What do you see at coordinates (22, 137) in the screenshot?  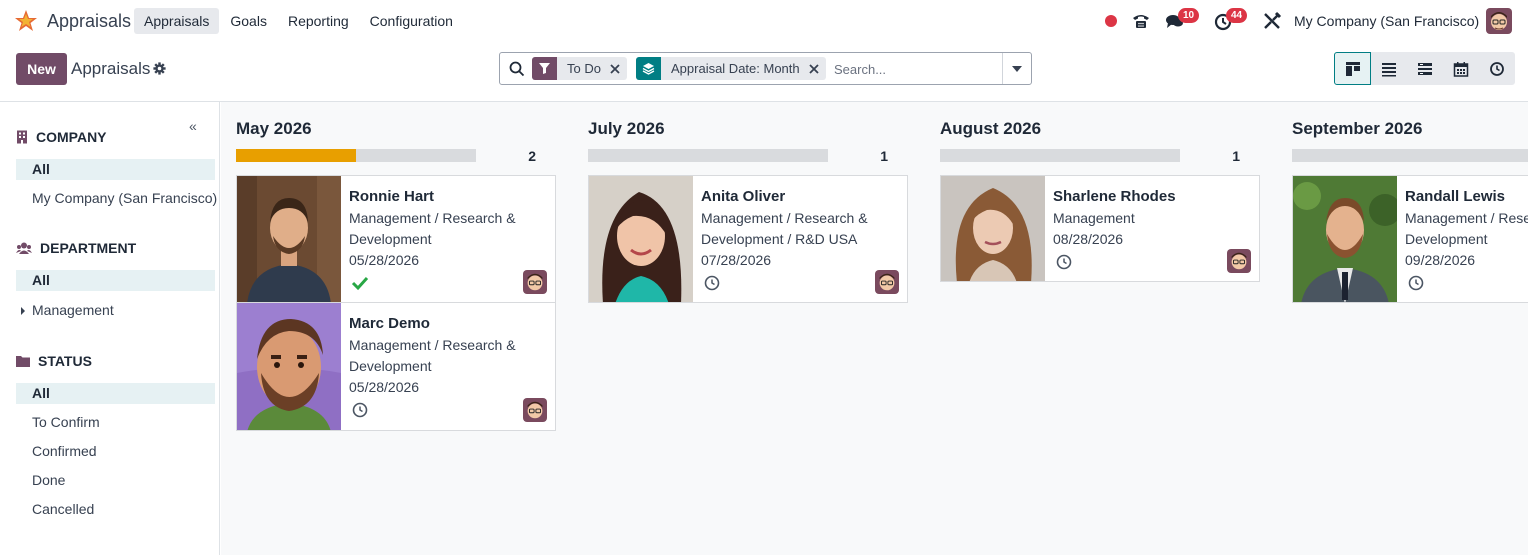 I see `building-icon` at bounding box center [22, 137].